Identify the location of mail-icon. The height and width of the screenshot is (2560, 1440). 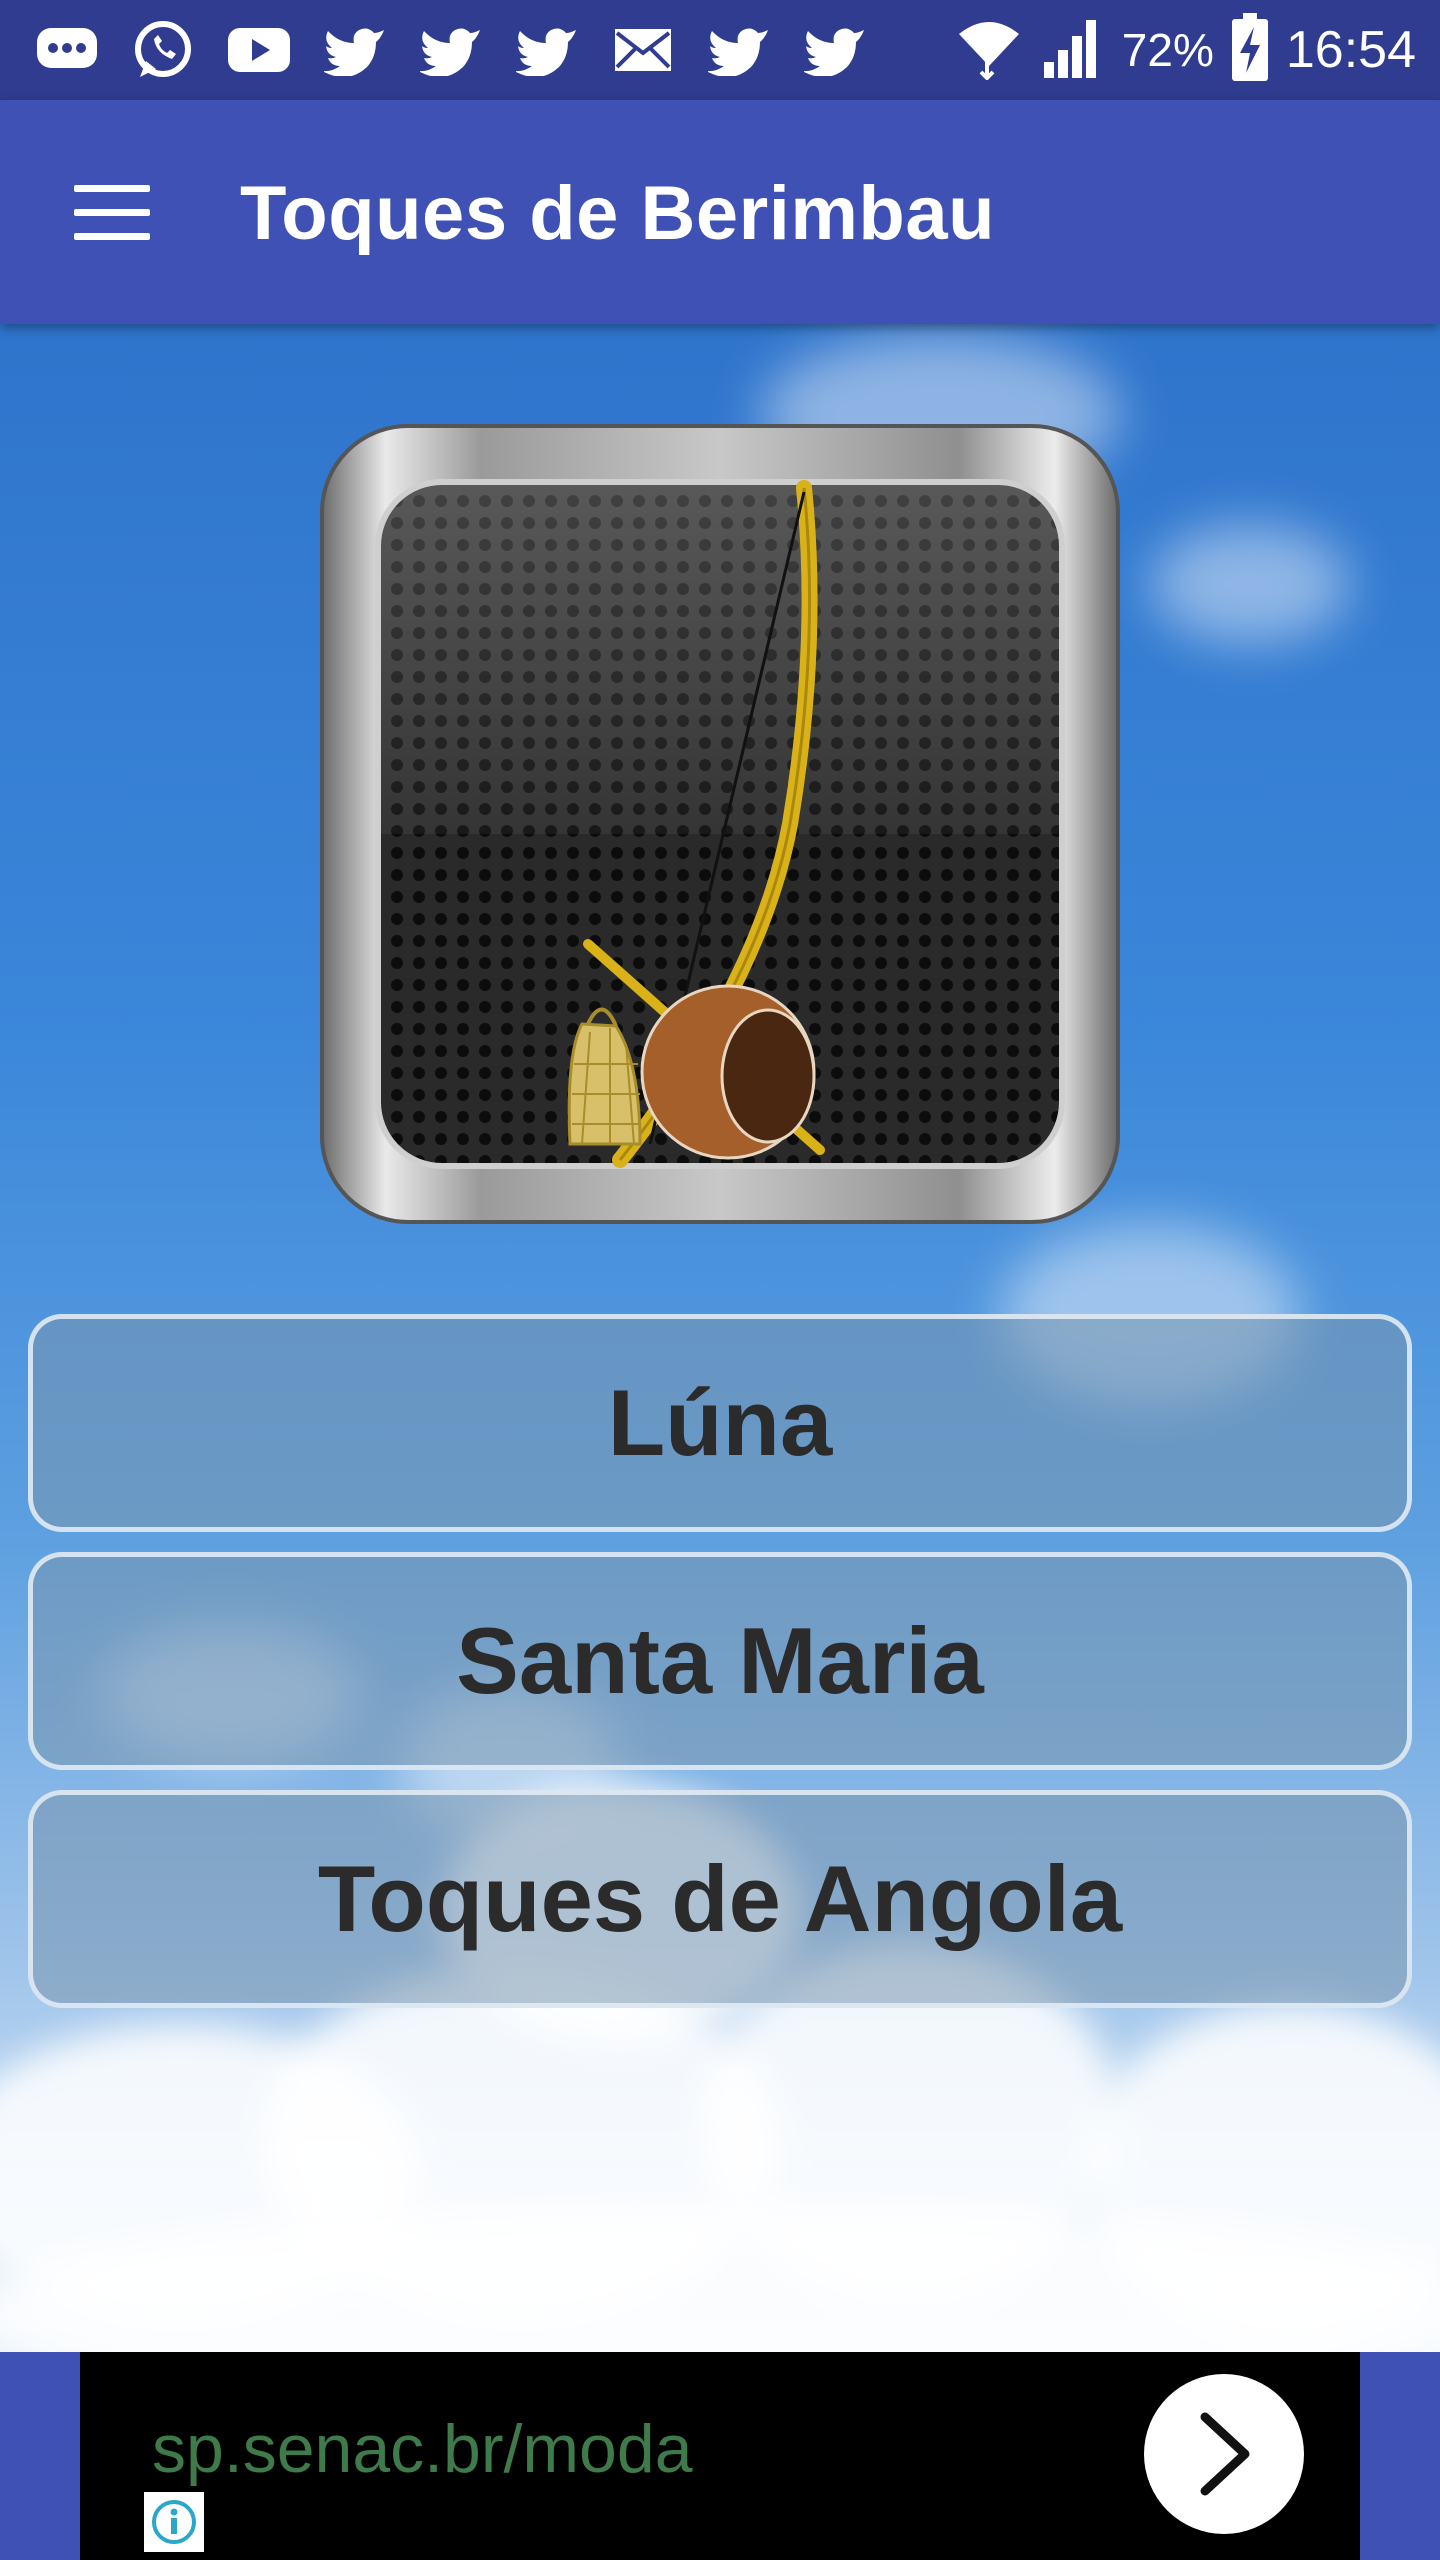
(643, 50).